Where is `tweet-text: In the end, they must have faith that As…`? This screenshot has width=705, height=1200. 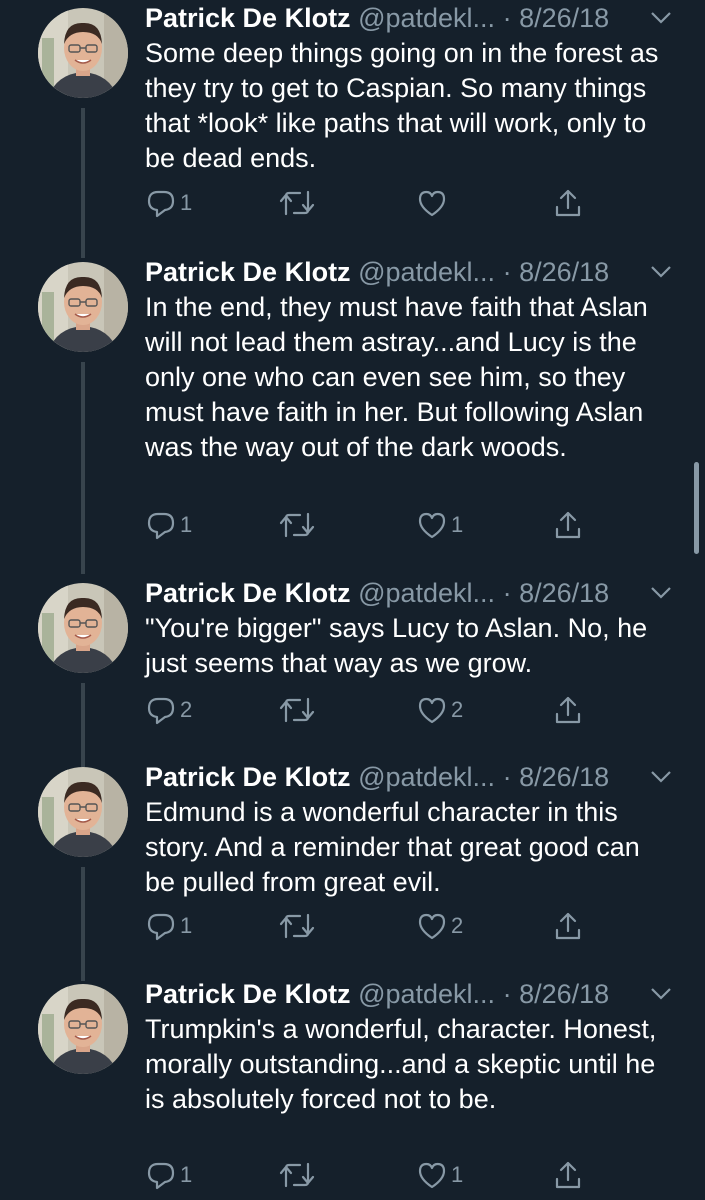
tweet-text: In the end, they must have faith that As… is located at coordinates (396, 377).